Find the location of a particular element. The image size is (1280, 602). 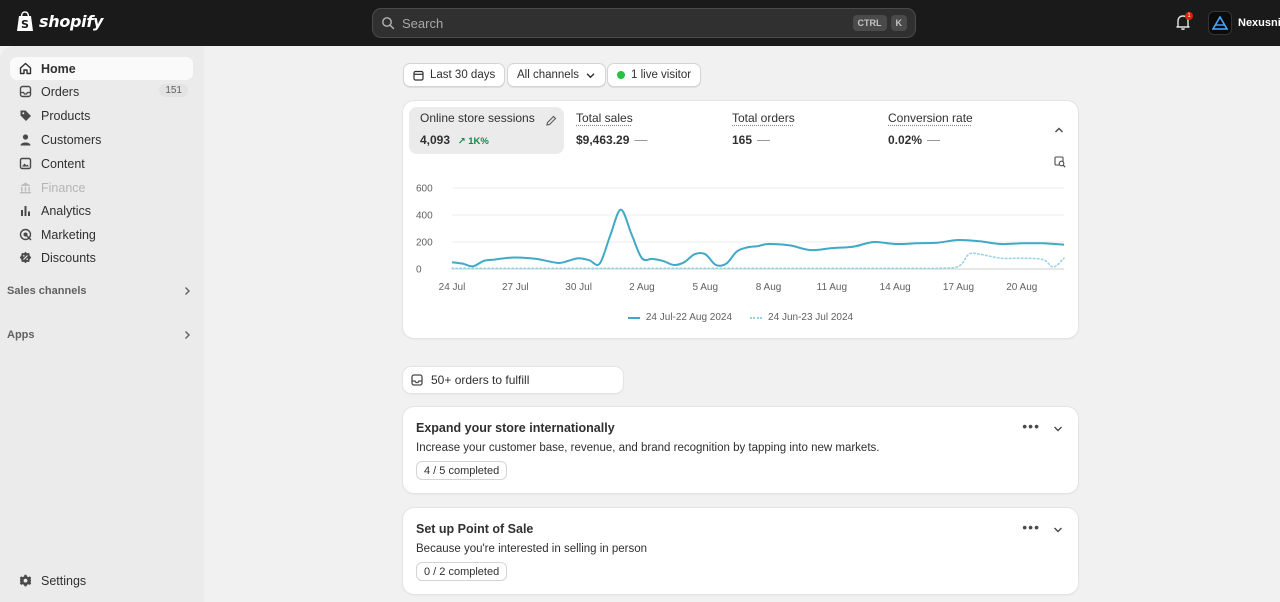

task-progress-badge: 0 / 2 completed is located at coordinates (461, 571).